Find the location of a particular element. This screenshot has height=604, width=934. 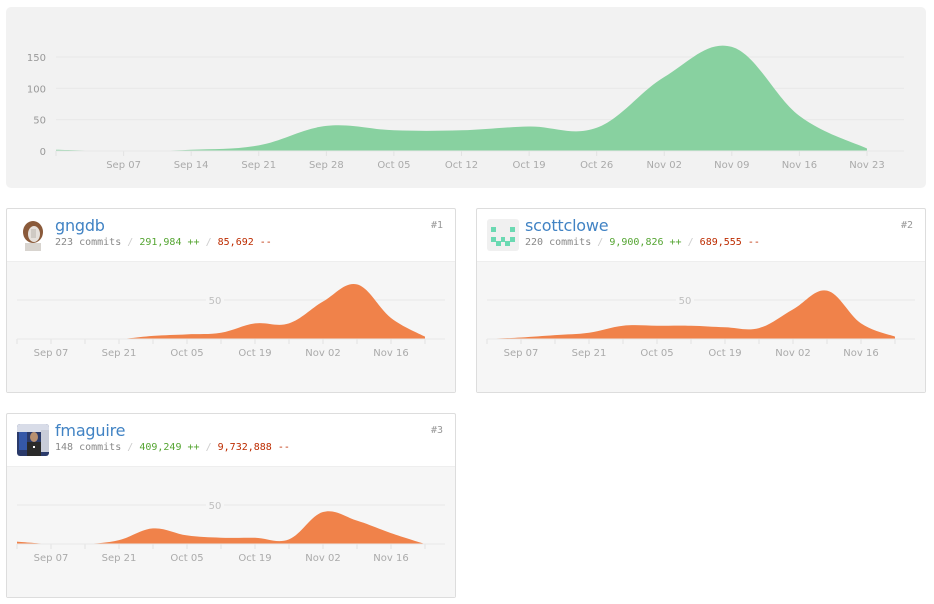

deletions-count: 689,555 -- is located at coordinates (729, 242).